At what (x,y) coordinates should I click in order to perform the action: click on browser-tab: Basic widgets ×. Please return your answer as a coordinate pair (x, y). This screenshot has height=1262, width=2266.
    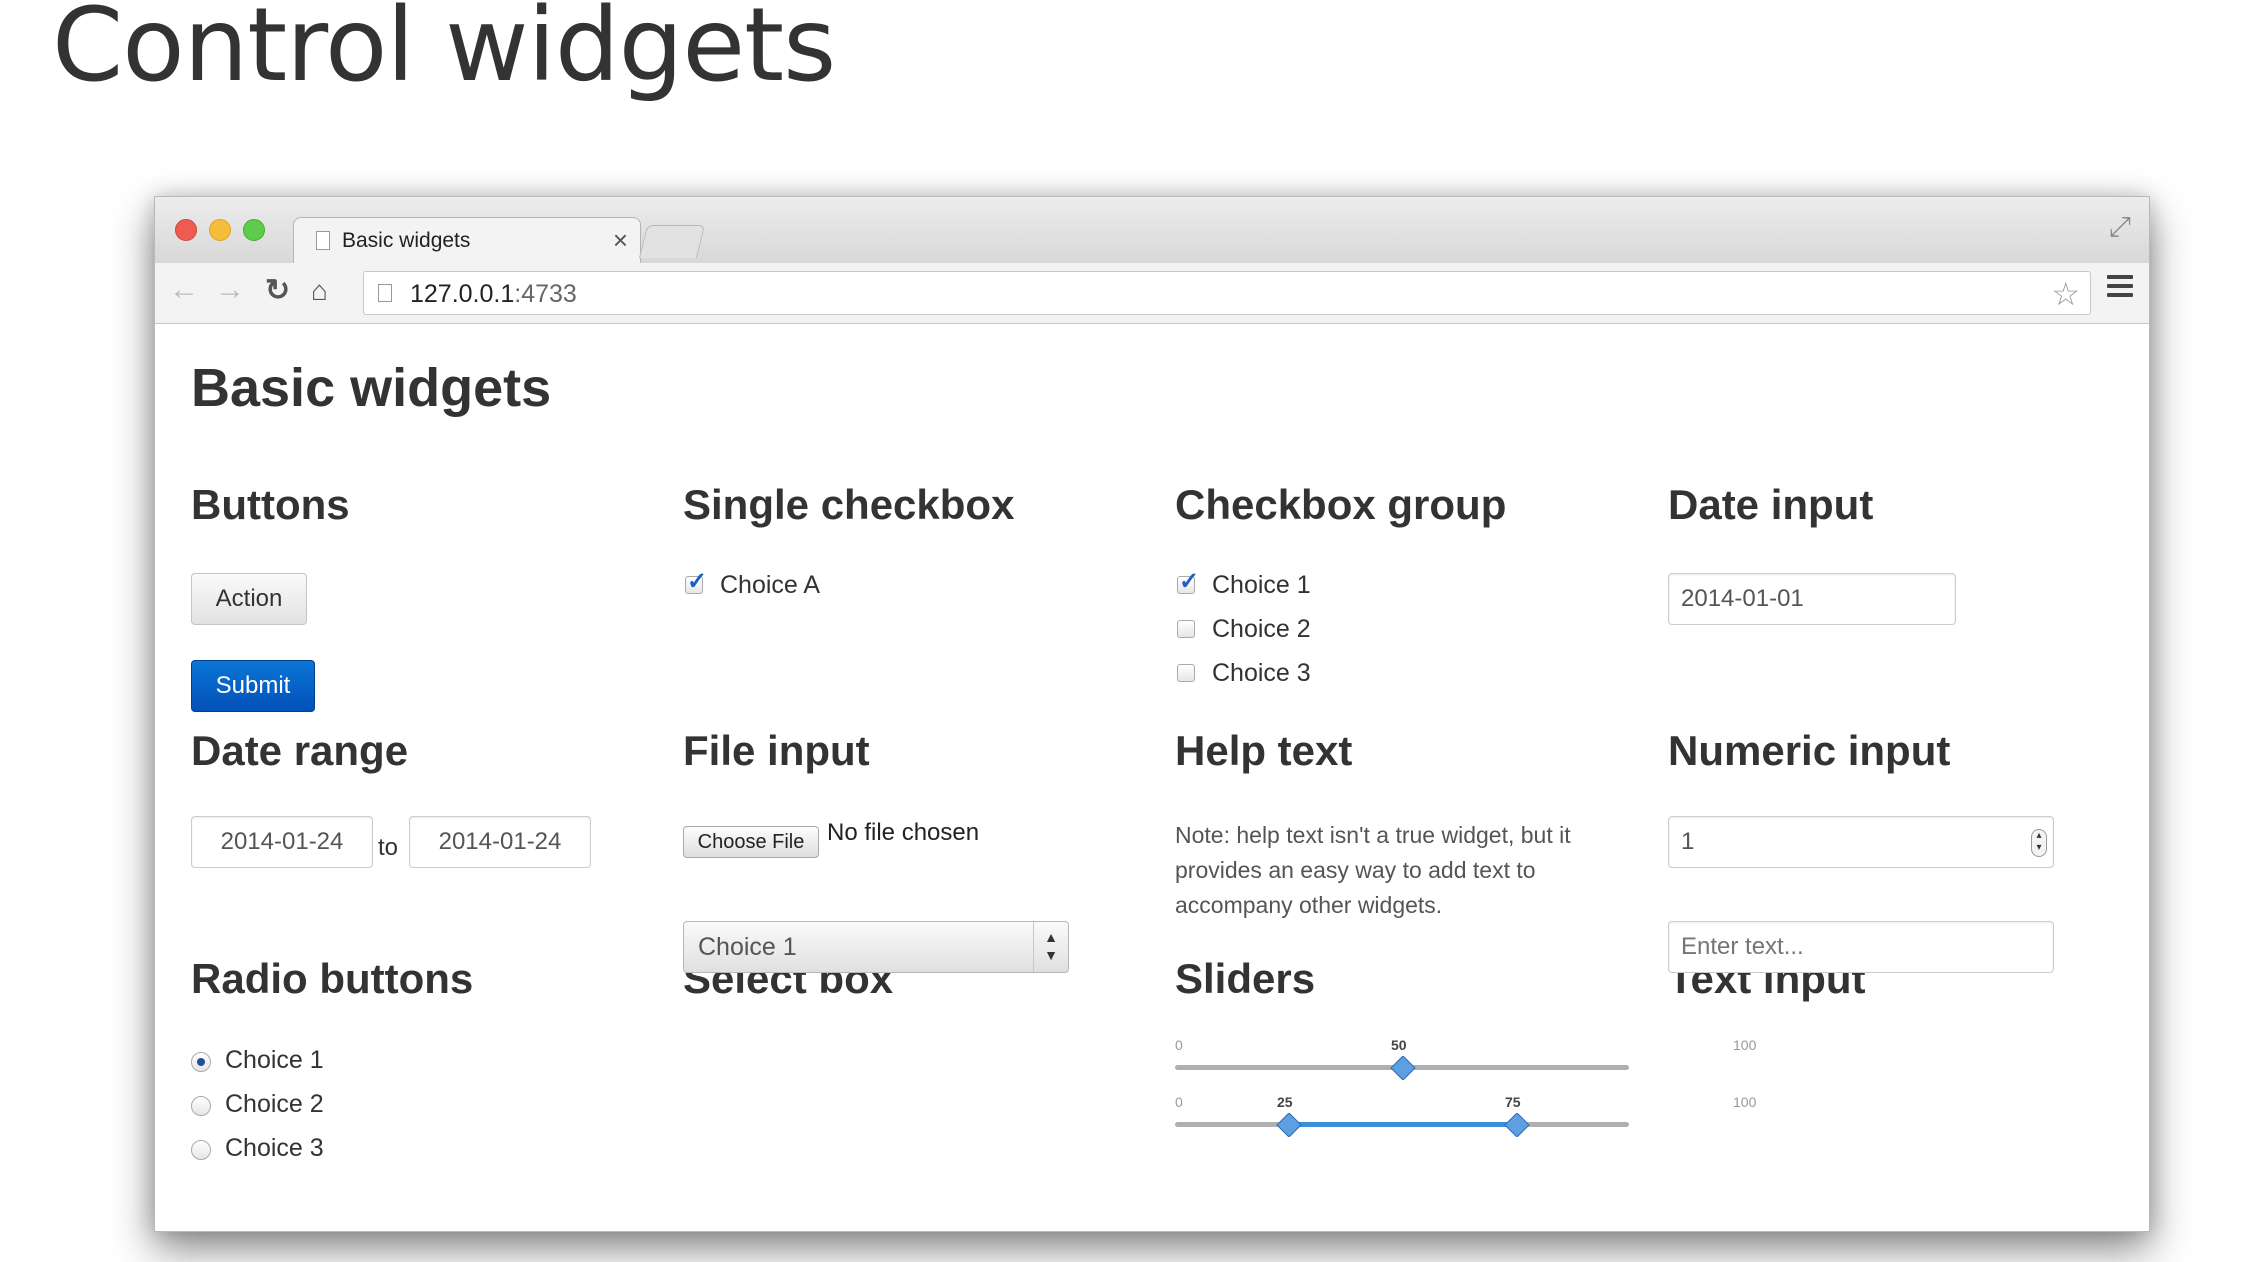
    Looking at the image, I should click on (467, 240).